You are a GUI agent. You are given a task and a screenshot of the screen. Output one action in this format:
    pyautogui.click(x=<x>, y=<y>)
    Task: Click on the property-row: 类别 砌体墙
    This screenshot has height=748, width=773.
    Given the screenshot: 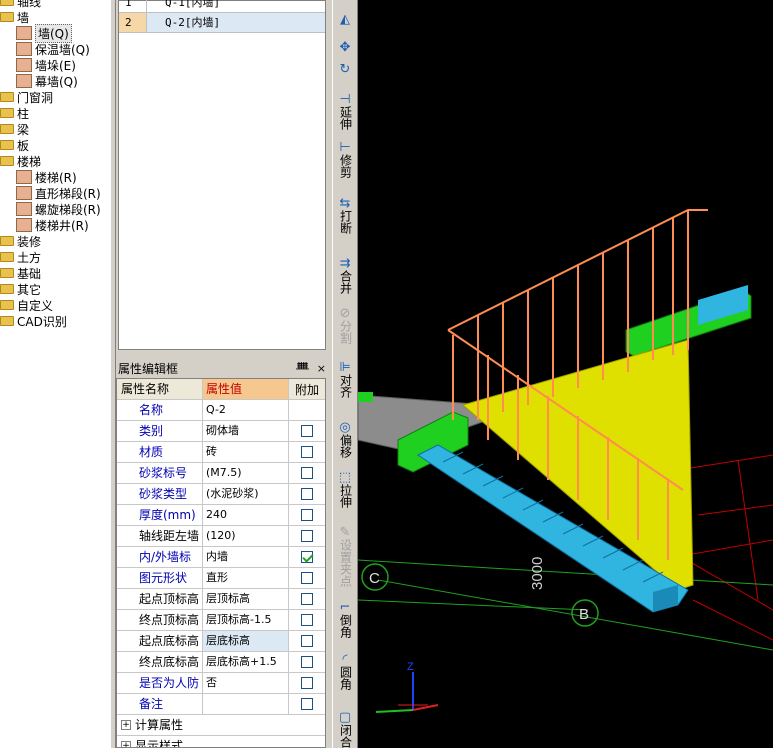 What is the action you would take?
    pyautogui.click(x=221, y=431)
    